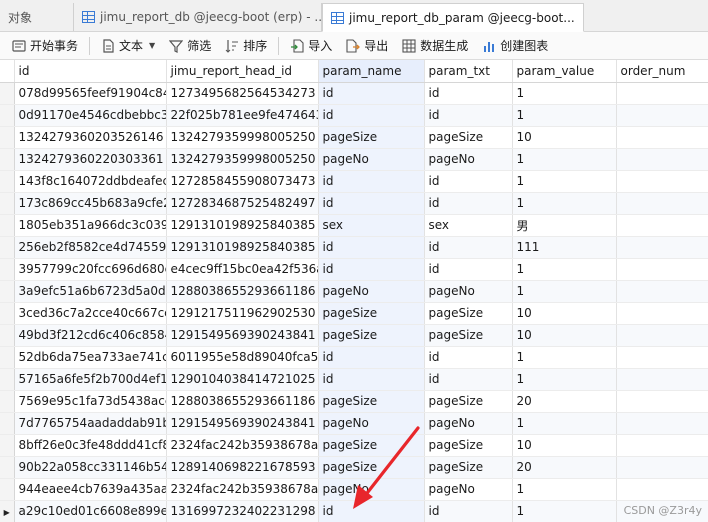 The height and width of the screenshot is (522, 708). What do you see at coordinates (90, 335) in the screenshot?
I see `cell-id: 49bd3f212cd6c406c8584e` at bounding box center [90, 335].